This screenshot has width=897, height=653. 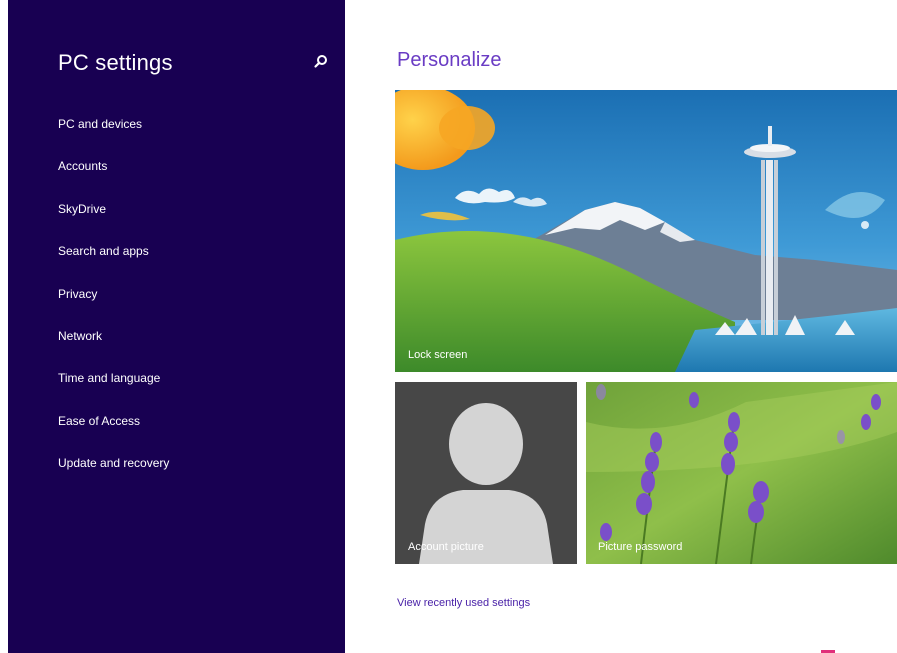 I want to click on picture-password-label: Picture password, so click(x=640, y=547).